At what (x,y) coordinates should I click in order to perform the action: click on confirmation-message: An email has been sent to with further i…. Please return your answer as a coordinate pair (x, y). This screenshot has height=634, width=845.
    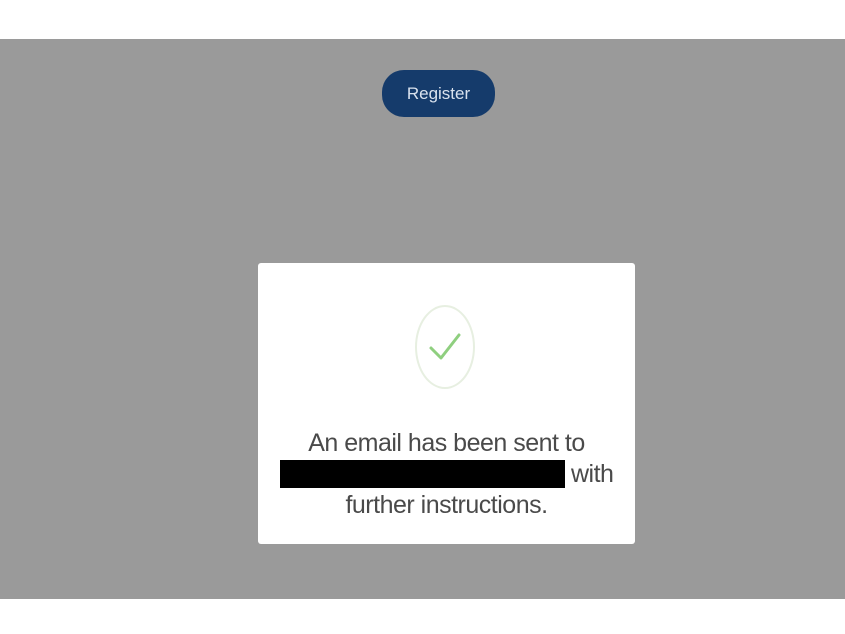
    Looking at the image, I should click on (446, 474).